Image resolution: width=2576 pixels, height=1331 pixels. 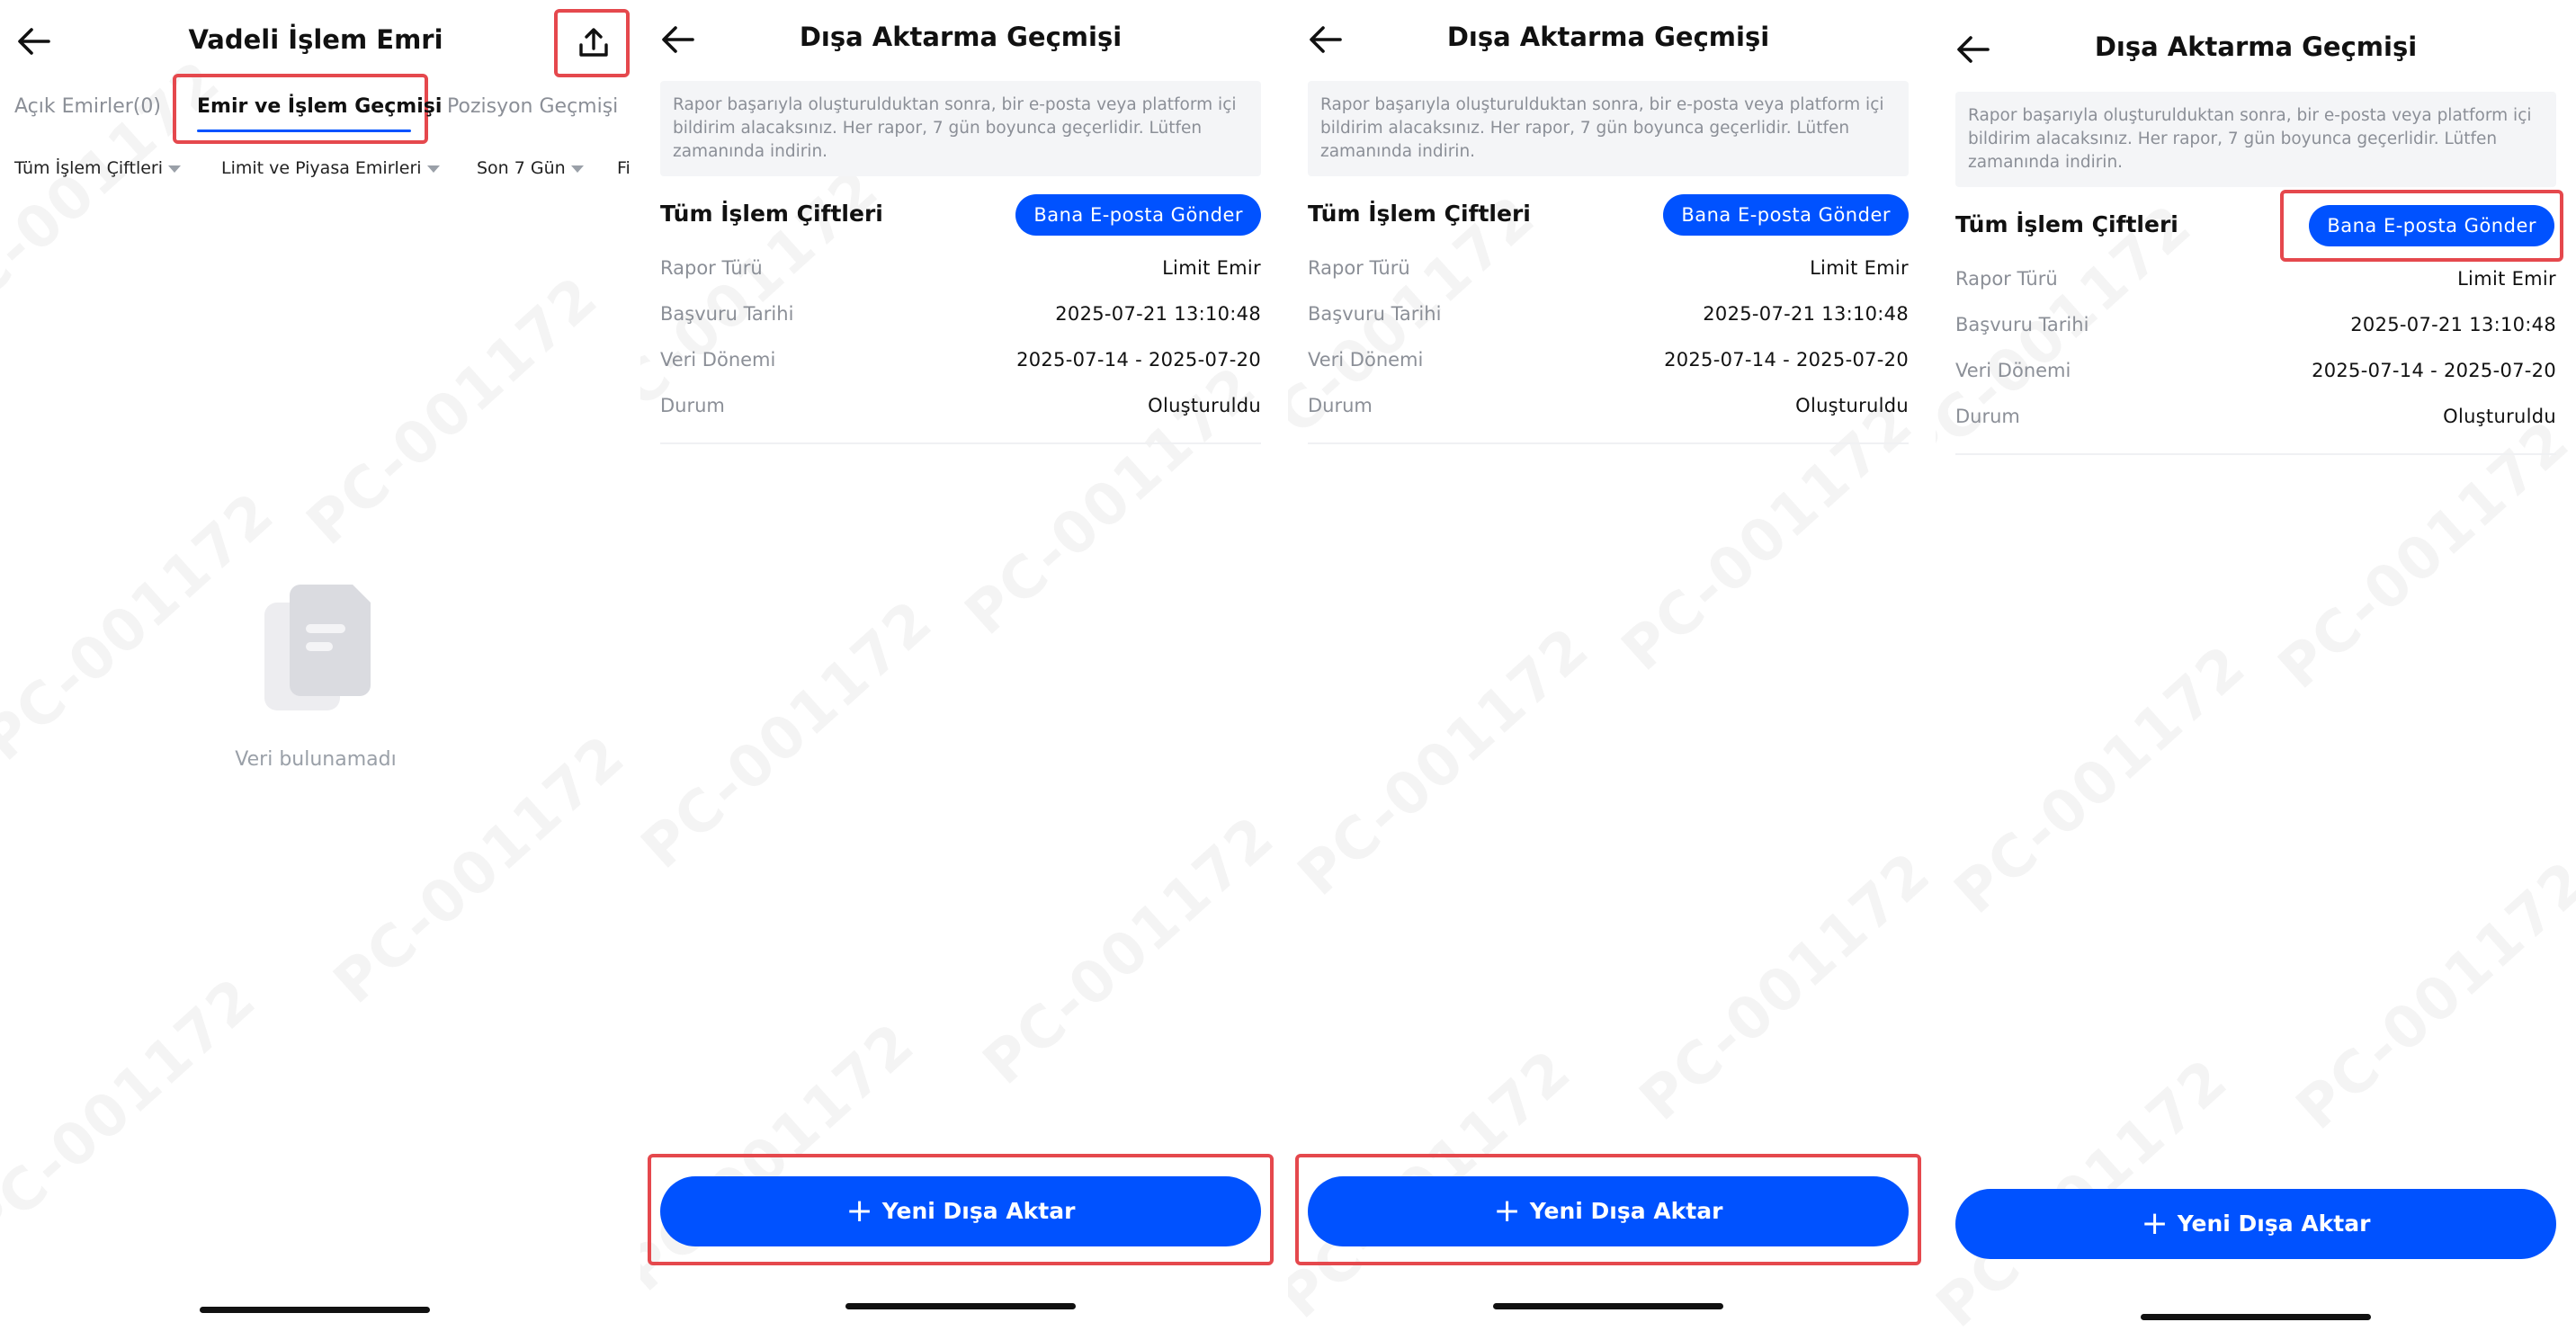 I want to click on filter-label: Son 7 Gün, so click(x=521, y=168).